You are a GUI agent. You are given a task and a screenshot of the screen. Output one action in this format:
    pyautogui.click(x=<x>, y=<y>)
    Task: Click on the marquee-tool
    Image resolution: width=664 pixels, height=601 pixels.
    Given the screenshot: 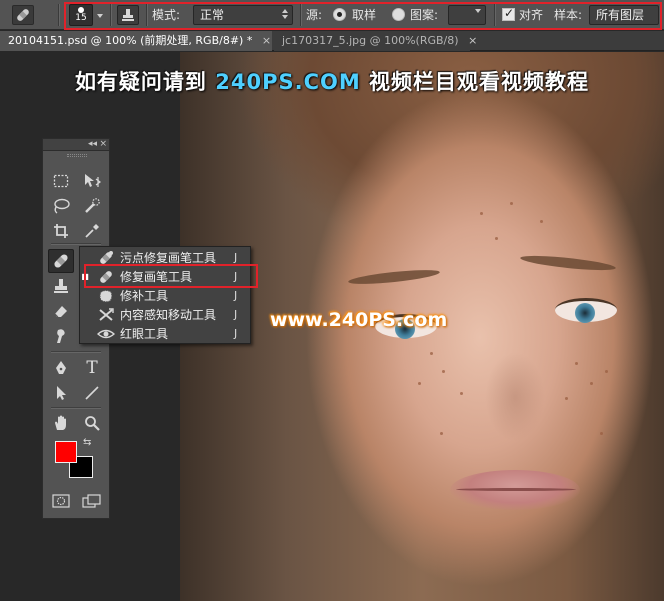 What is the action you would take?
    pyautogui.click(x=61, y=181)
    